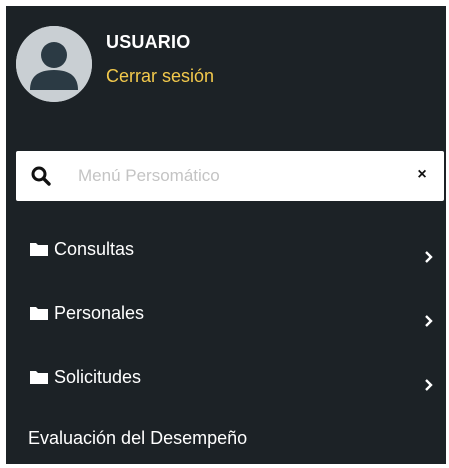  What do you see at coordinates (226, 315) in the screenshot?
I see `sidebar-item-personales: Personales` at bounding box center [226, 315].